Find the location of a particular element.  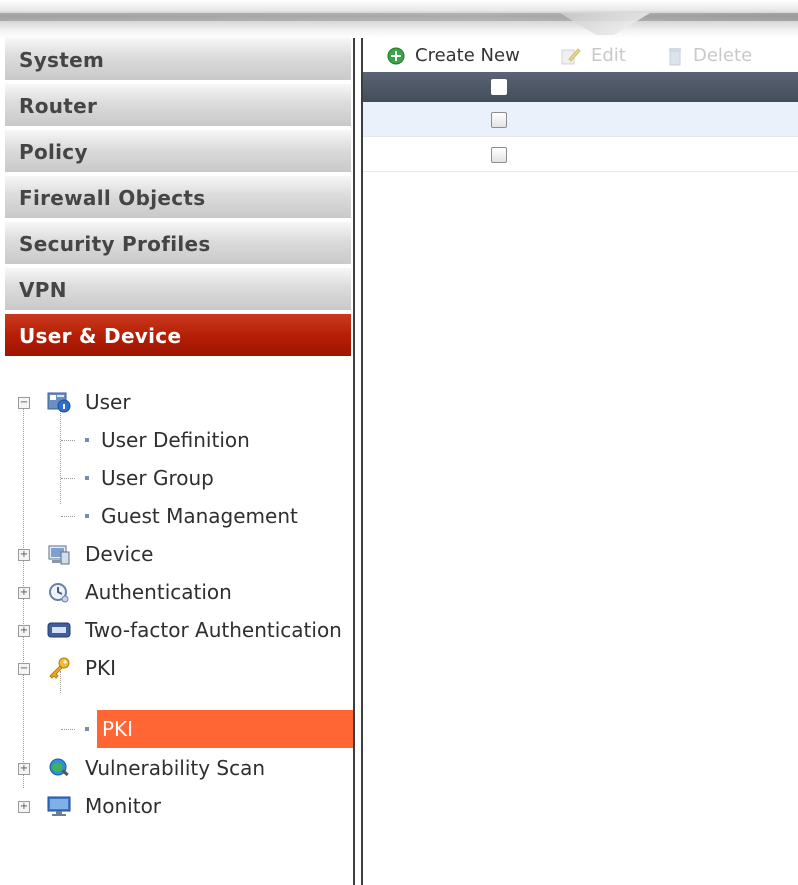

top-banner is located at coordinates (399, 19).